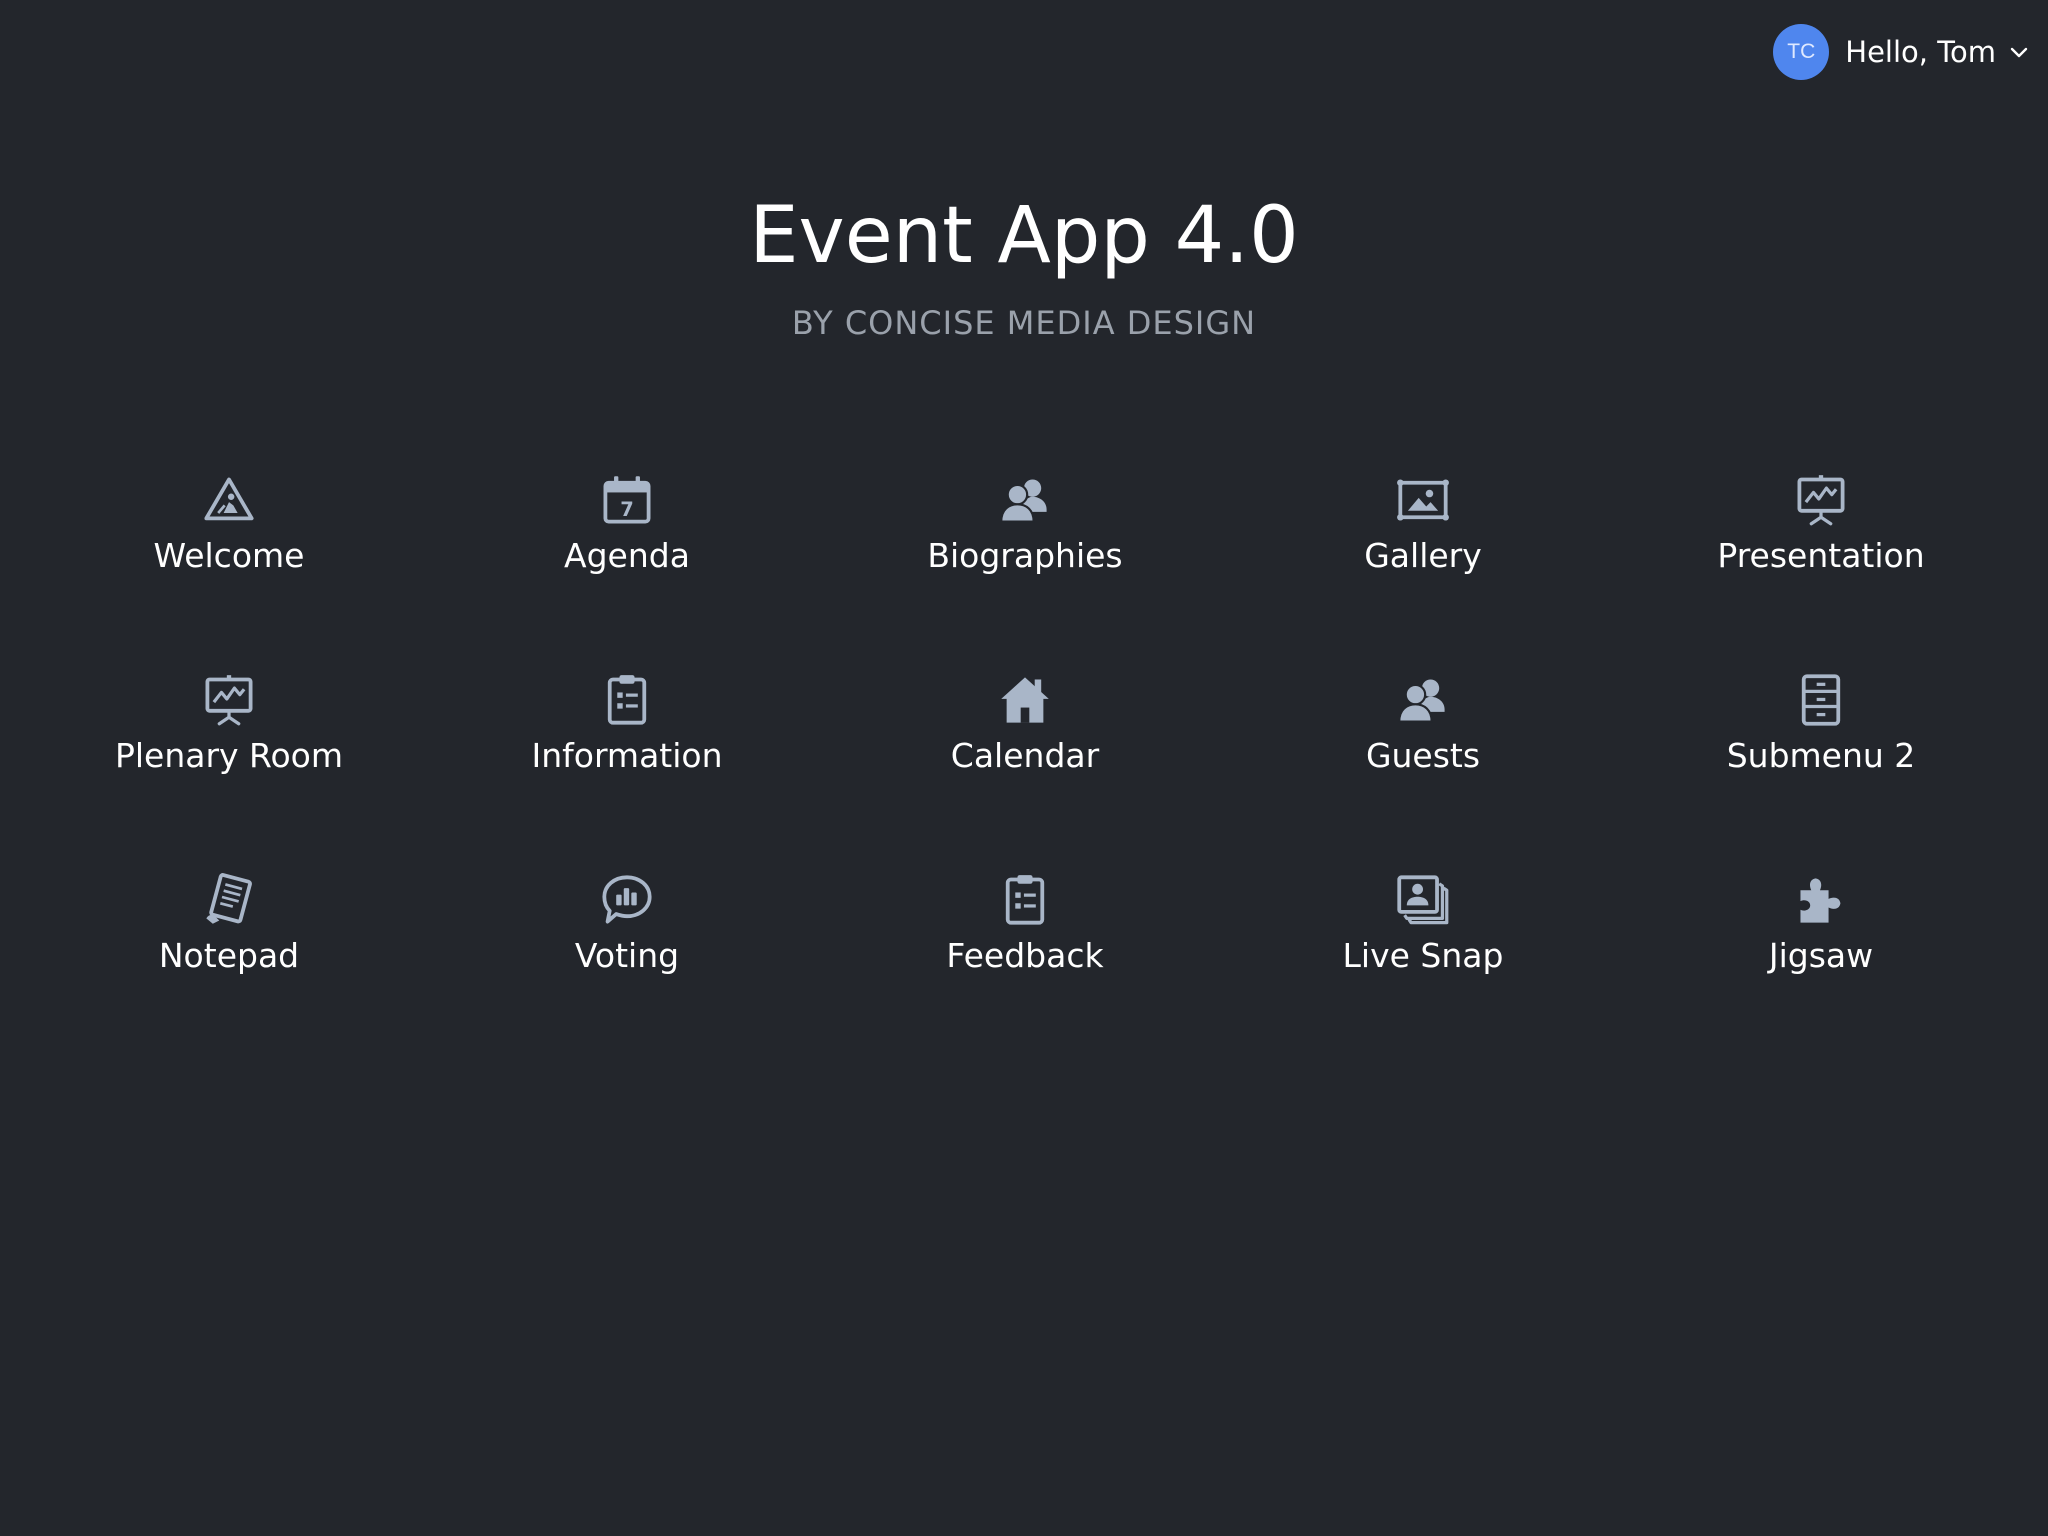  Describe the element at coordinates (1025, 700) in the screenshot. I see `home-icon` at that location.